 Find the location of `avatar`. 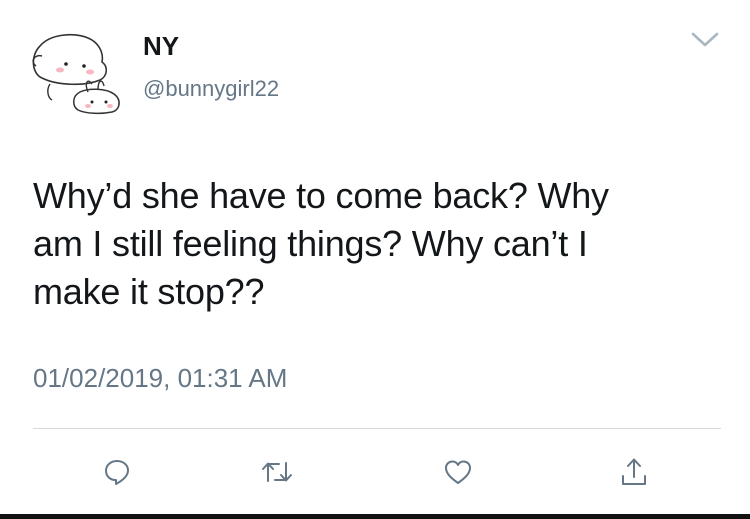

avatar is located at coordinates (76, 71).